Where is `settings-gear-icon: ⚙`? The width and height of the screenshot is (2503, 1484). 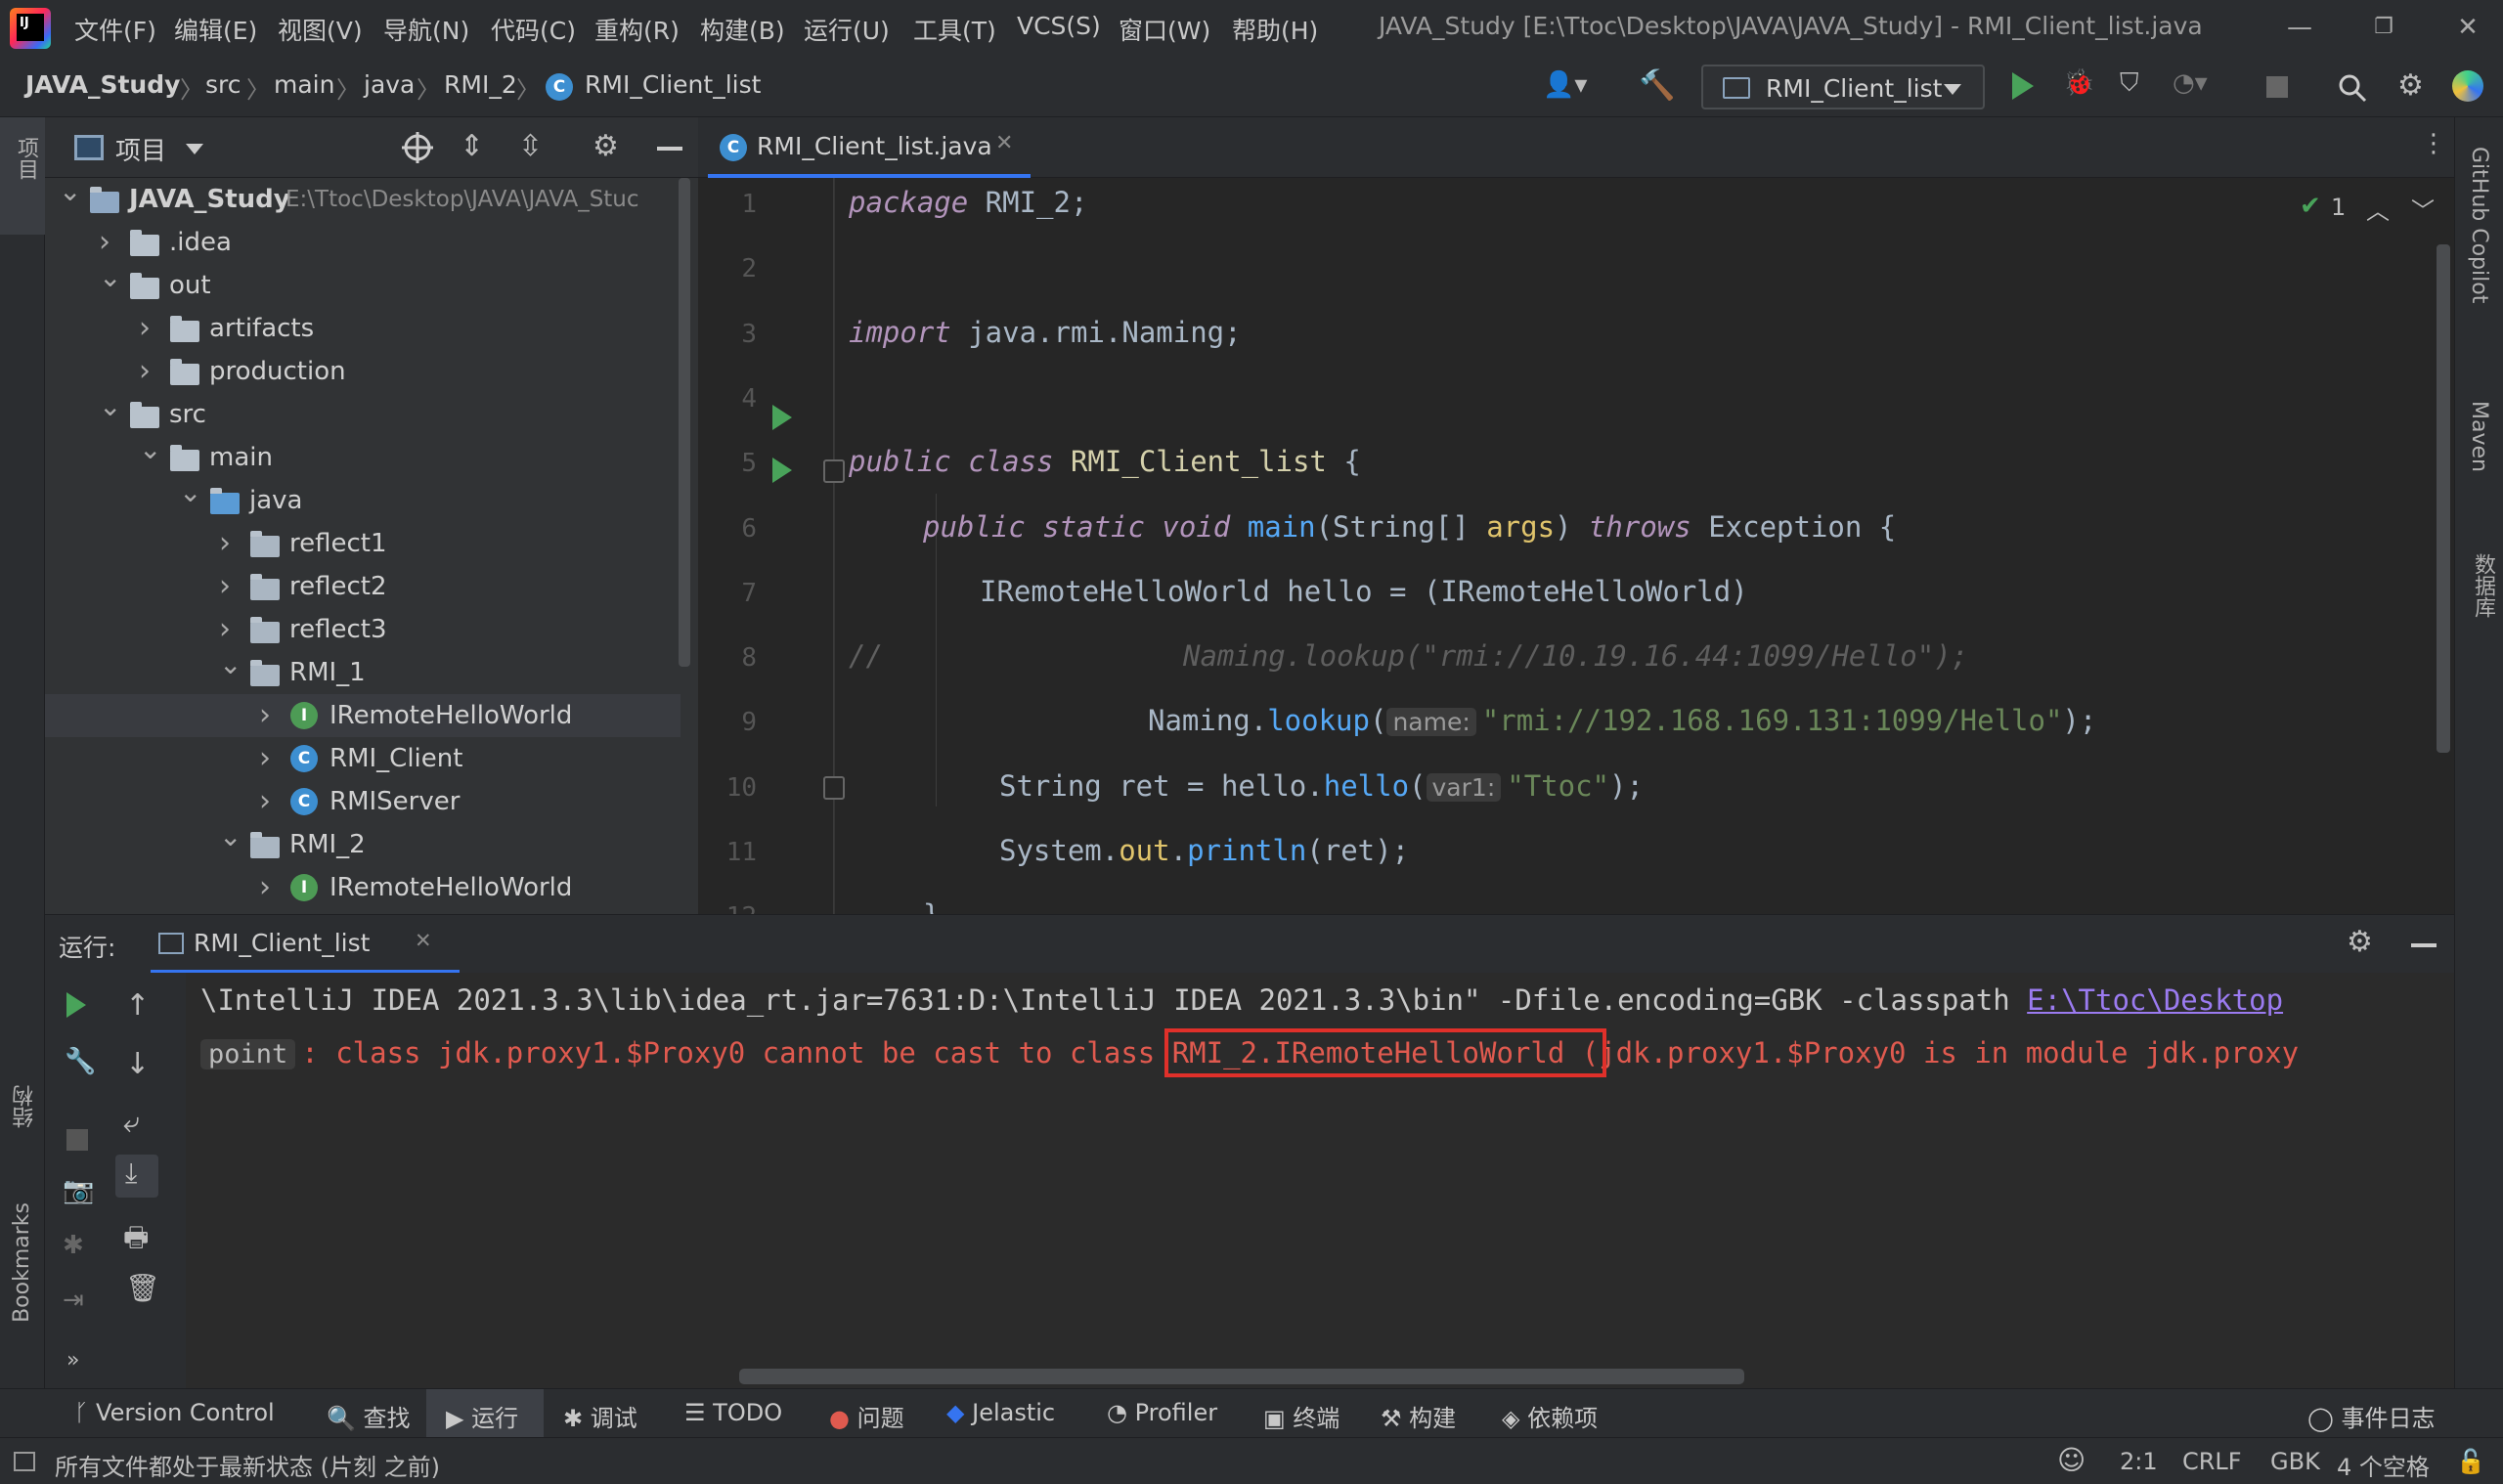
settings-gear-icon: ⚙ is located at coordinates (2410, 85).